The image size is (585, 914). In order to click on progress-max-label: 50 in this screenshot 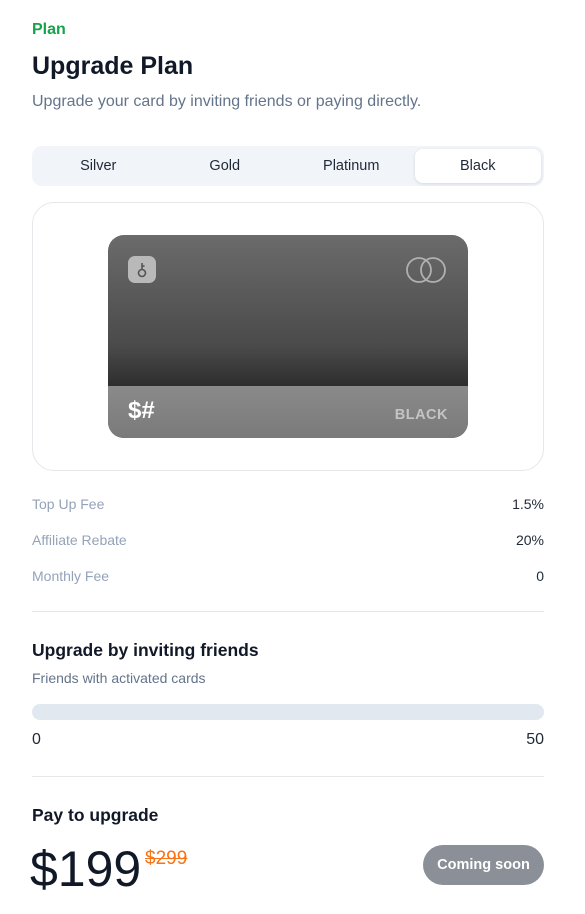, I will do `click(535, 739)`.